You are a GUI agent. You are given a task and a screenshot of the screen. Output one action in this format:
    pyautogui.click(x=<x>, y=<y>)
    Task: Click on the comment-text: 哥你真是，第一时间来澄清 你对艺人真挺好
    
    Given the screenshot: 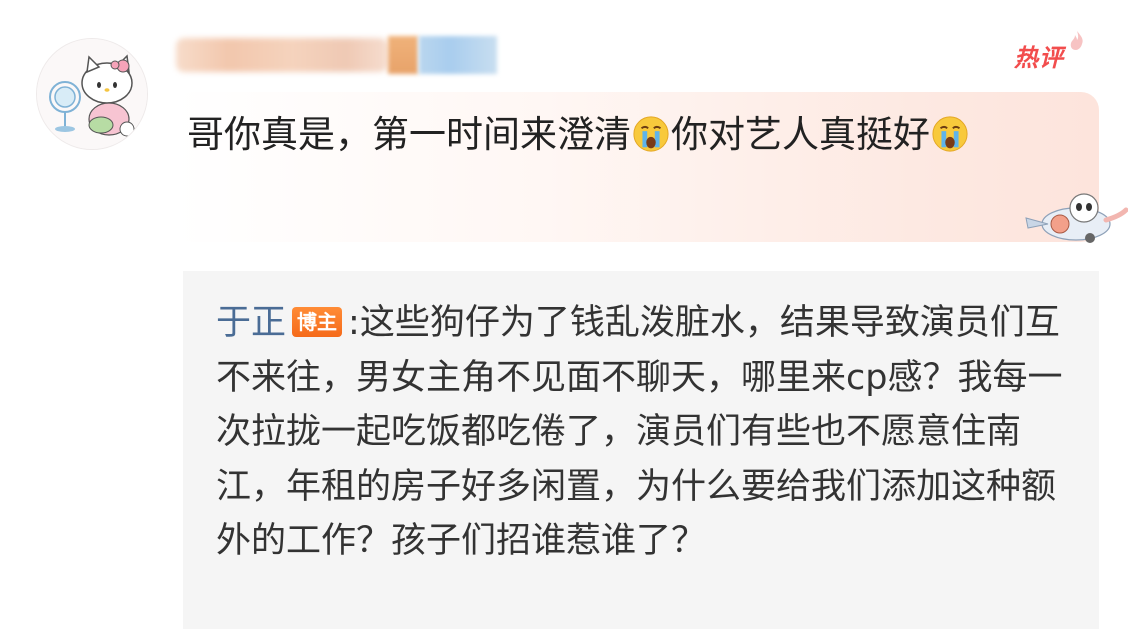 What is the action you would take?
    pyautogui.click(x=627, y=135)
    